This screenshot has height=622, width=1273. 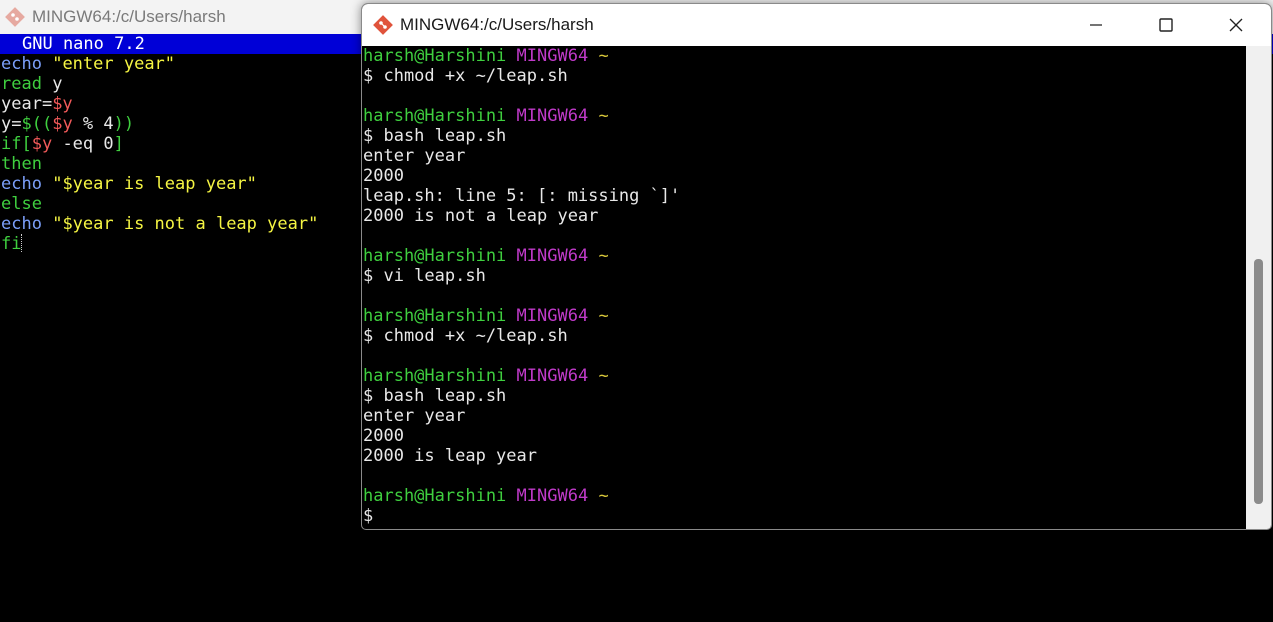 I want to click on close-button, so click(x=1236, y=25).